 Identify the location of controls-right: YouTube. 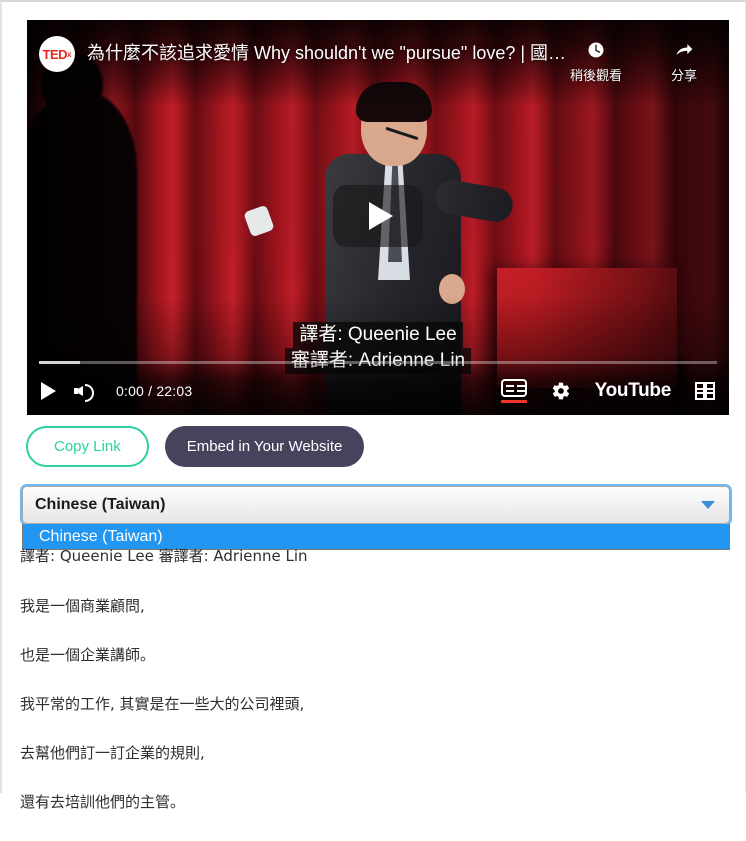
(607, 391).